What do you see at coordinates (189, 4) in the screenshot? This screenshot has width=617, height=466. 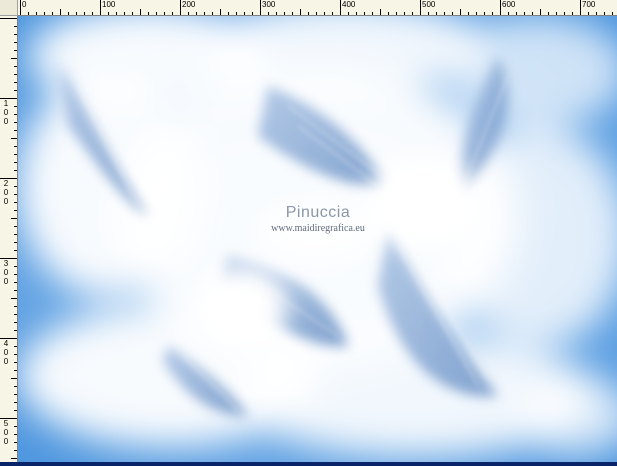 I see `ruler-label: 200` at bounding box center [189, 4].